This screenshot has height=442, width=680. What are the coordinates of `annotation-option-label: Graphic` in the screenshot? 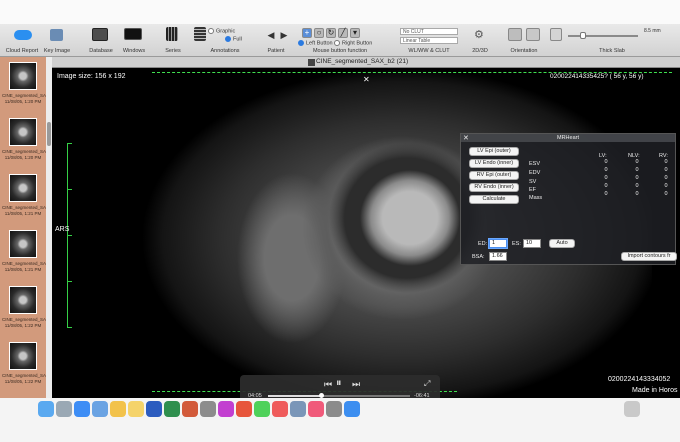 It's located at (226, 31).